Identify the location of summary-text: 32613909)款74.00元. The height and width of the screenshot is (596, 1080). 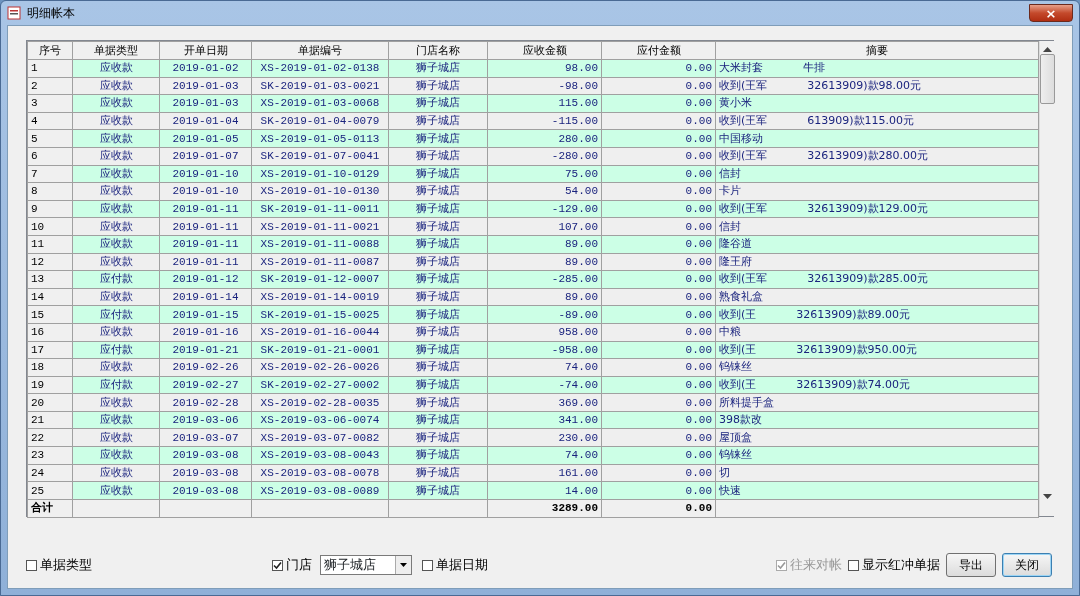
(853, 384).